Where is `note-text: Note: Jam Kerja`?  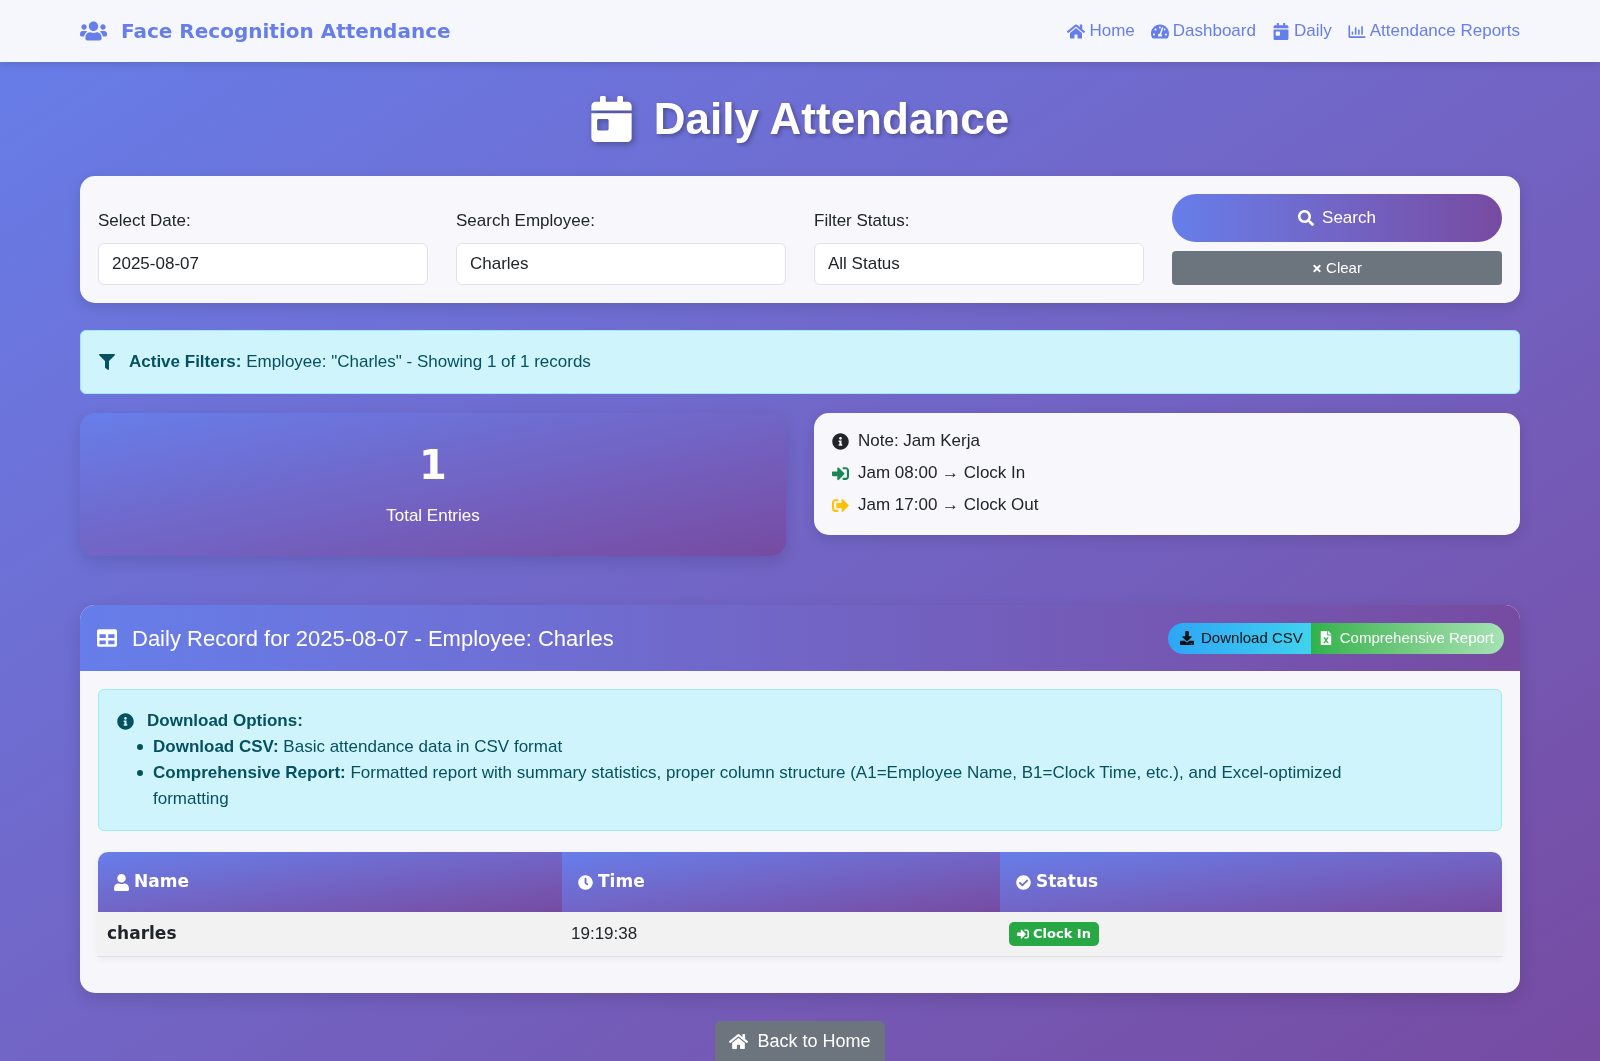 note-text: Note: Jam Kerja is located at coordinates (919, 441).